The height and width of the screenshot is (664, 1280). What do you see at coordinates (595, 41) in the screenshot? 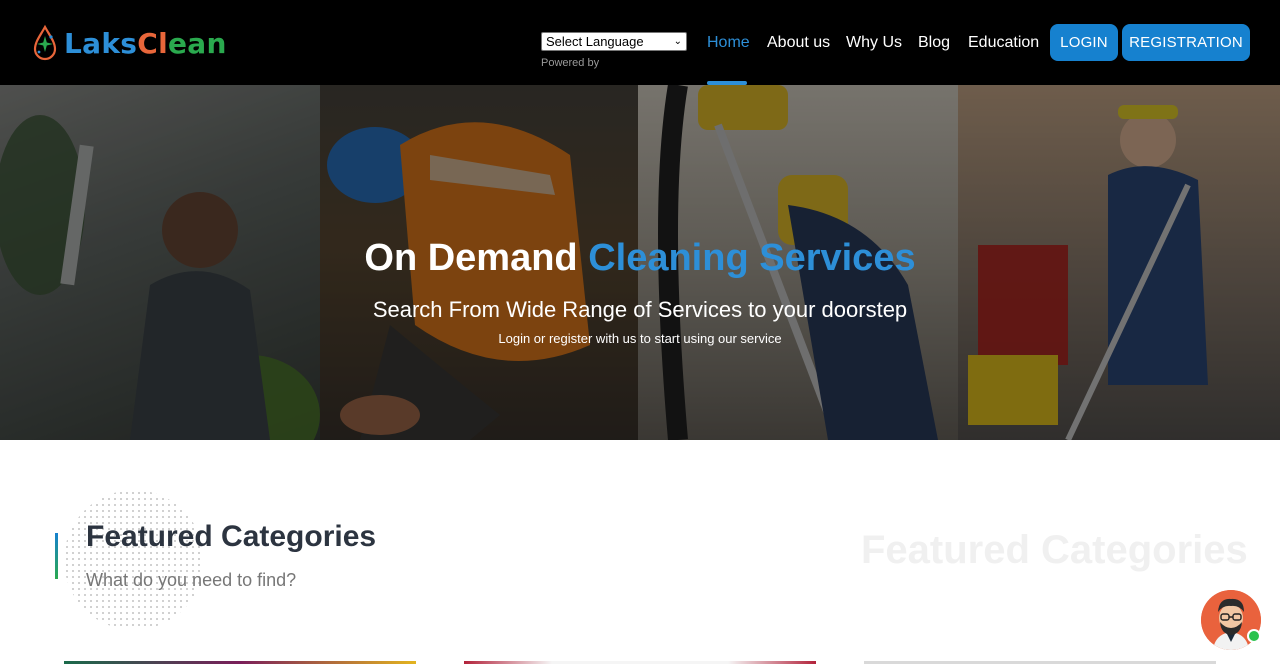
I see `language-dropdown-value: Select Language` at bounding box center [595, 41].